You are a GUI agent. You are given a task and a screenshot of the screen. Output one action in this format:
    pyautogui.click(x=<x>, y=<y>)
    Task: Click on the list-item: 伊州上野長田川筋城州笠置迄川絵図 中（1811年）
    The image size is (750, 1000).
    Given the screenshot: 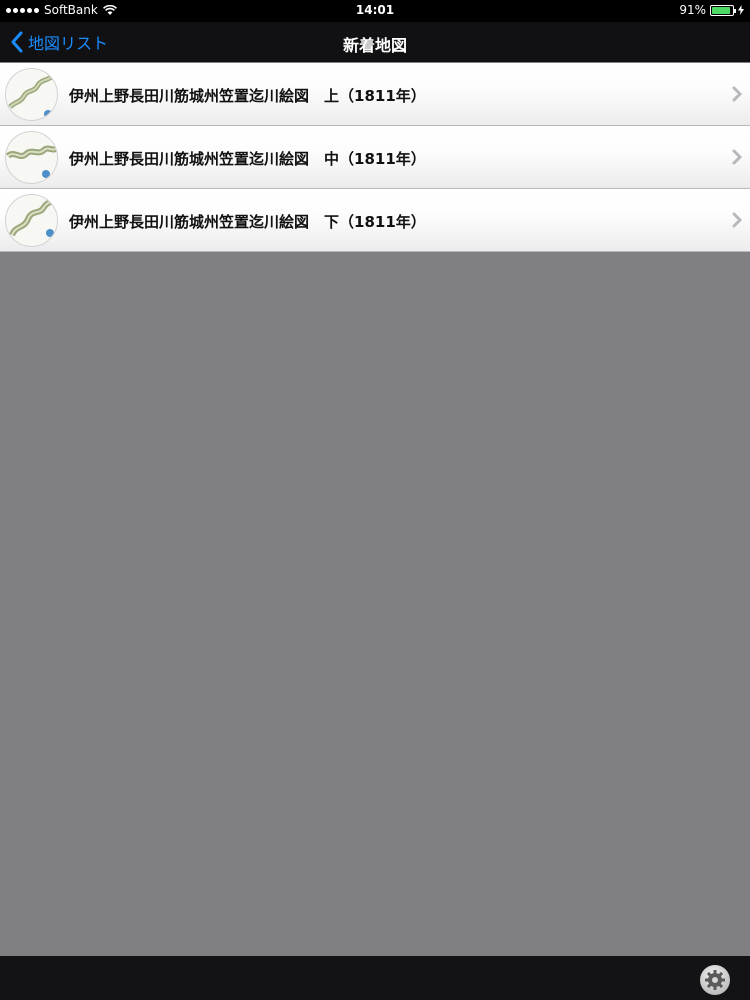 What is the action you would take?
    pyautogui.click(x=375, y=157)
    